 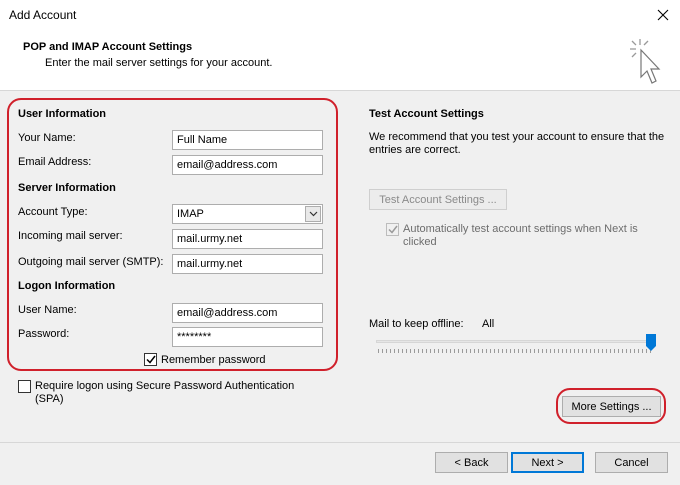 What do you see at coordinates (547, 462) in the screenshot?
I see `next-button: Next >` at bounding box center [547, 462].